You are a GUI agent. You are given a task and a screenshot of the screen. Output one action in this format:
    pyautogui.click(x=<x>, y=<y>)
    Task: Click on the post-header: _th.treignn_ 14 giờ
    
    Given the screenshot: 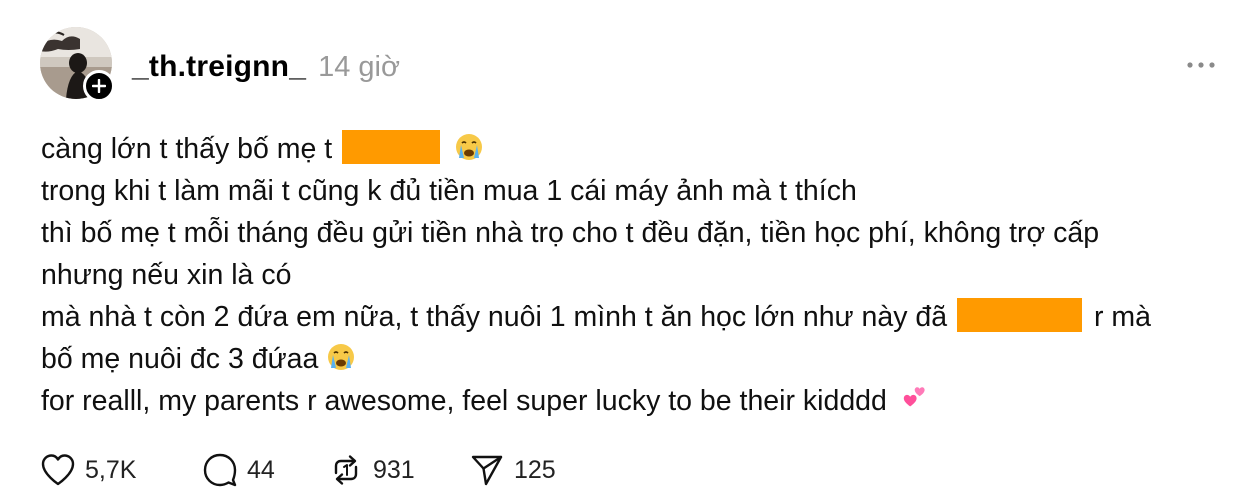 What is the action you would take?
    pyautogui.click(x=266, y=67)
    